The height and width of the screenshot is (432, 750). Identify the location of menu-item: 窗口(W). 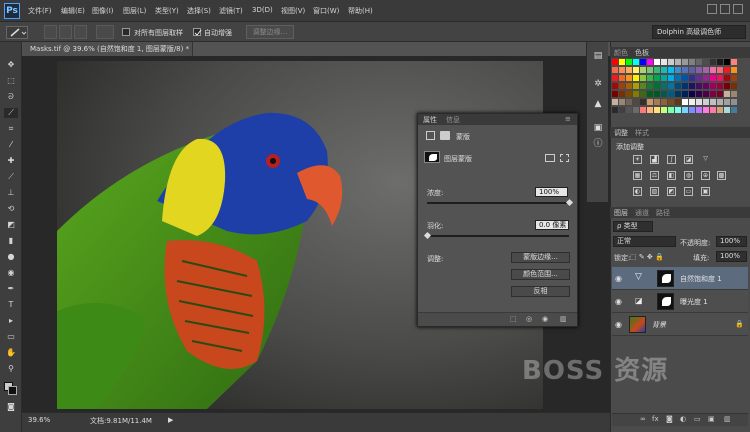
(326, 11).